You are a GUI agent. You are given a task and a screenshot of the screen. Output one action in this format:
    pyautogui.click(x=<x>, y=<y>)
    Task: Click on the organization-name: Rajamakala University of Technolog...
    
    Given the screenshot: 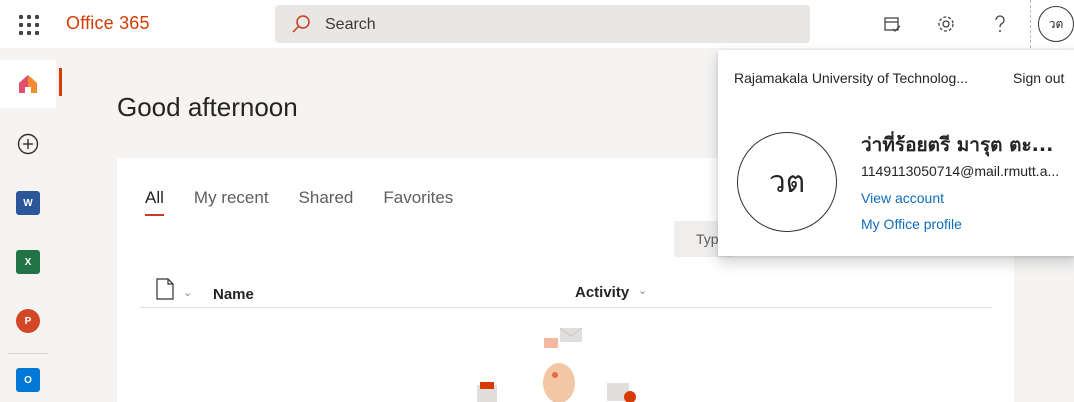 What is the action you would take?
    pyautogui.click(x=851, y=78)
    